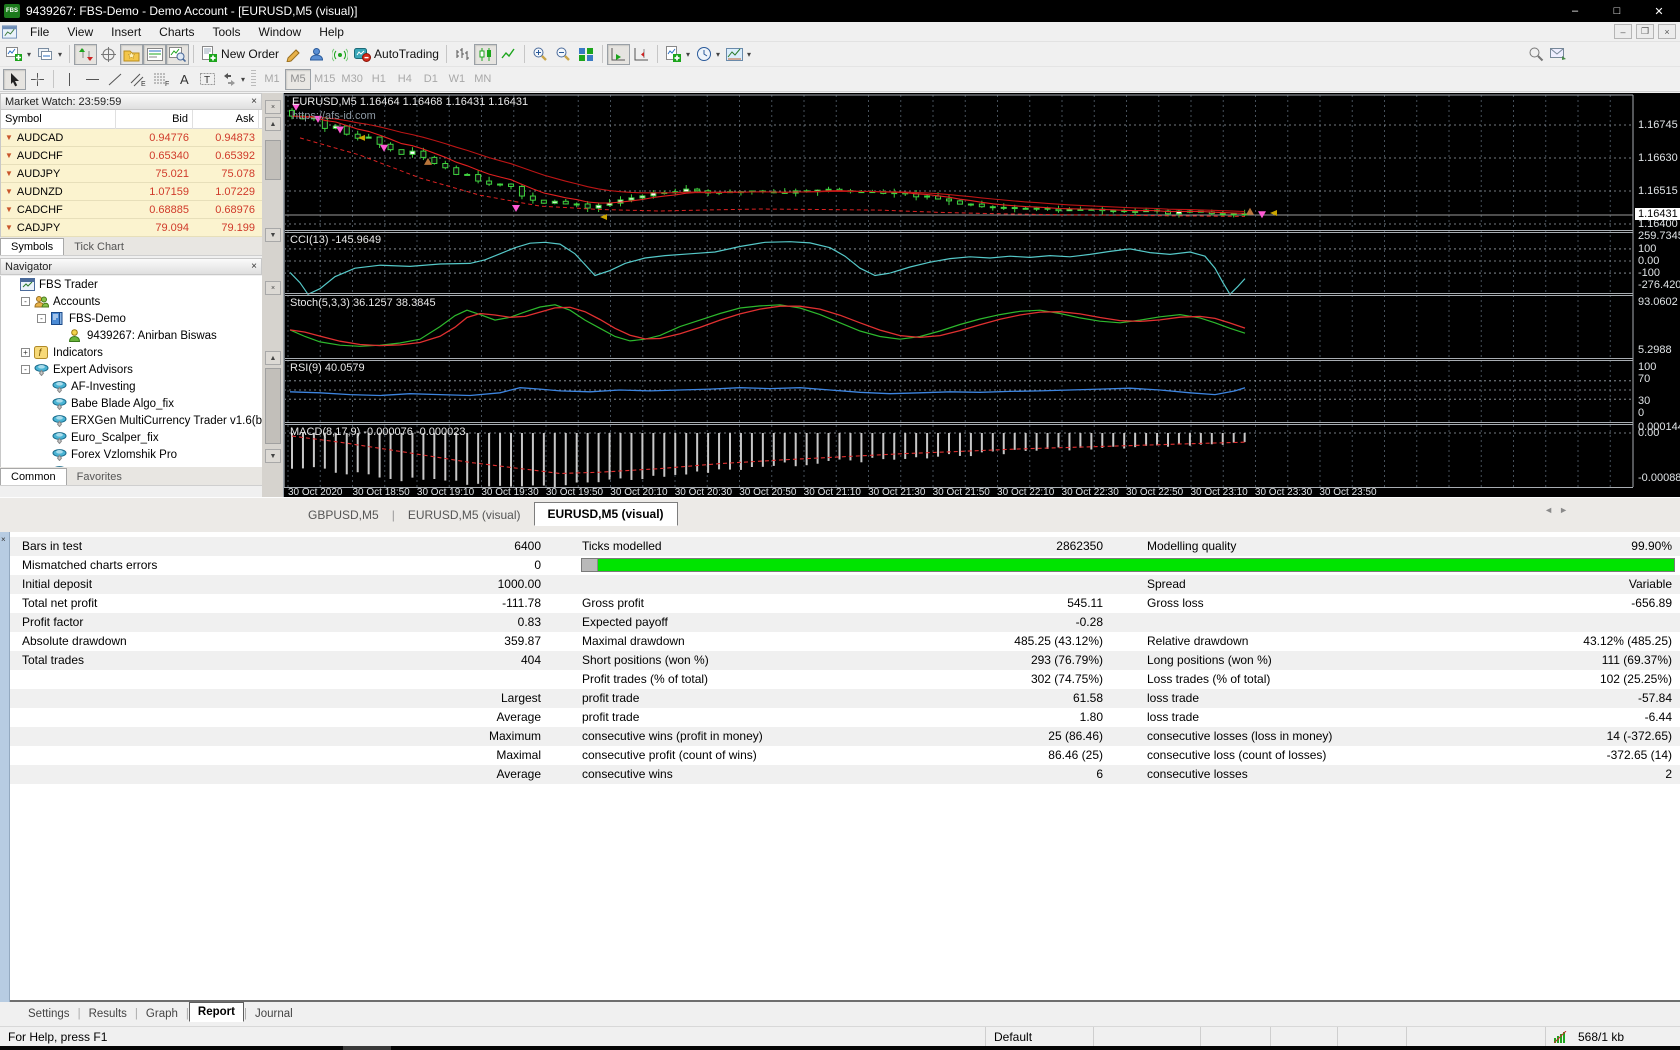  Describe the element at coordinates (563, 54) in the screenshot. I see `zoom-out-icon` at that location.